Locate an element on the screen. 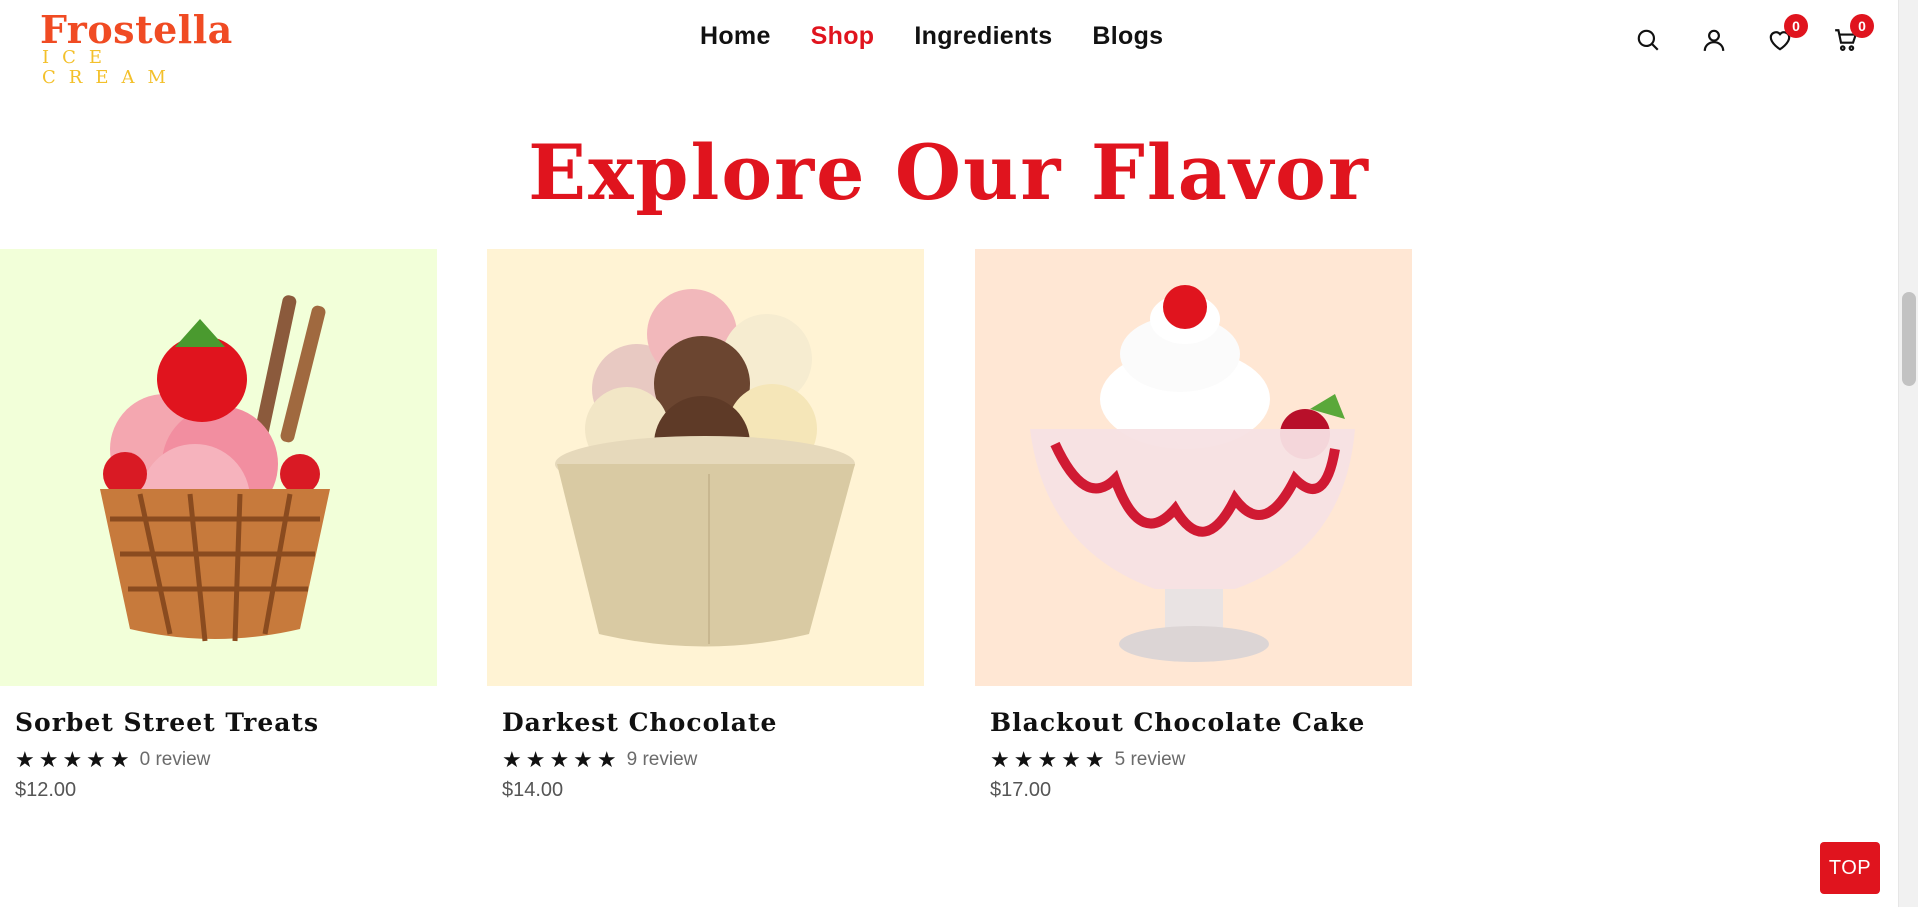 The height and width of the screenshot is (907, 1918). nav-home: Home is located at coordinates (735, 36).